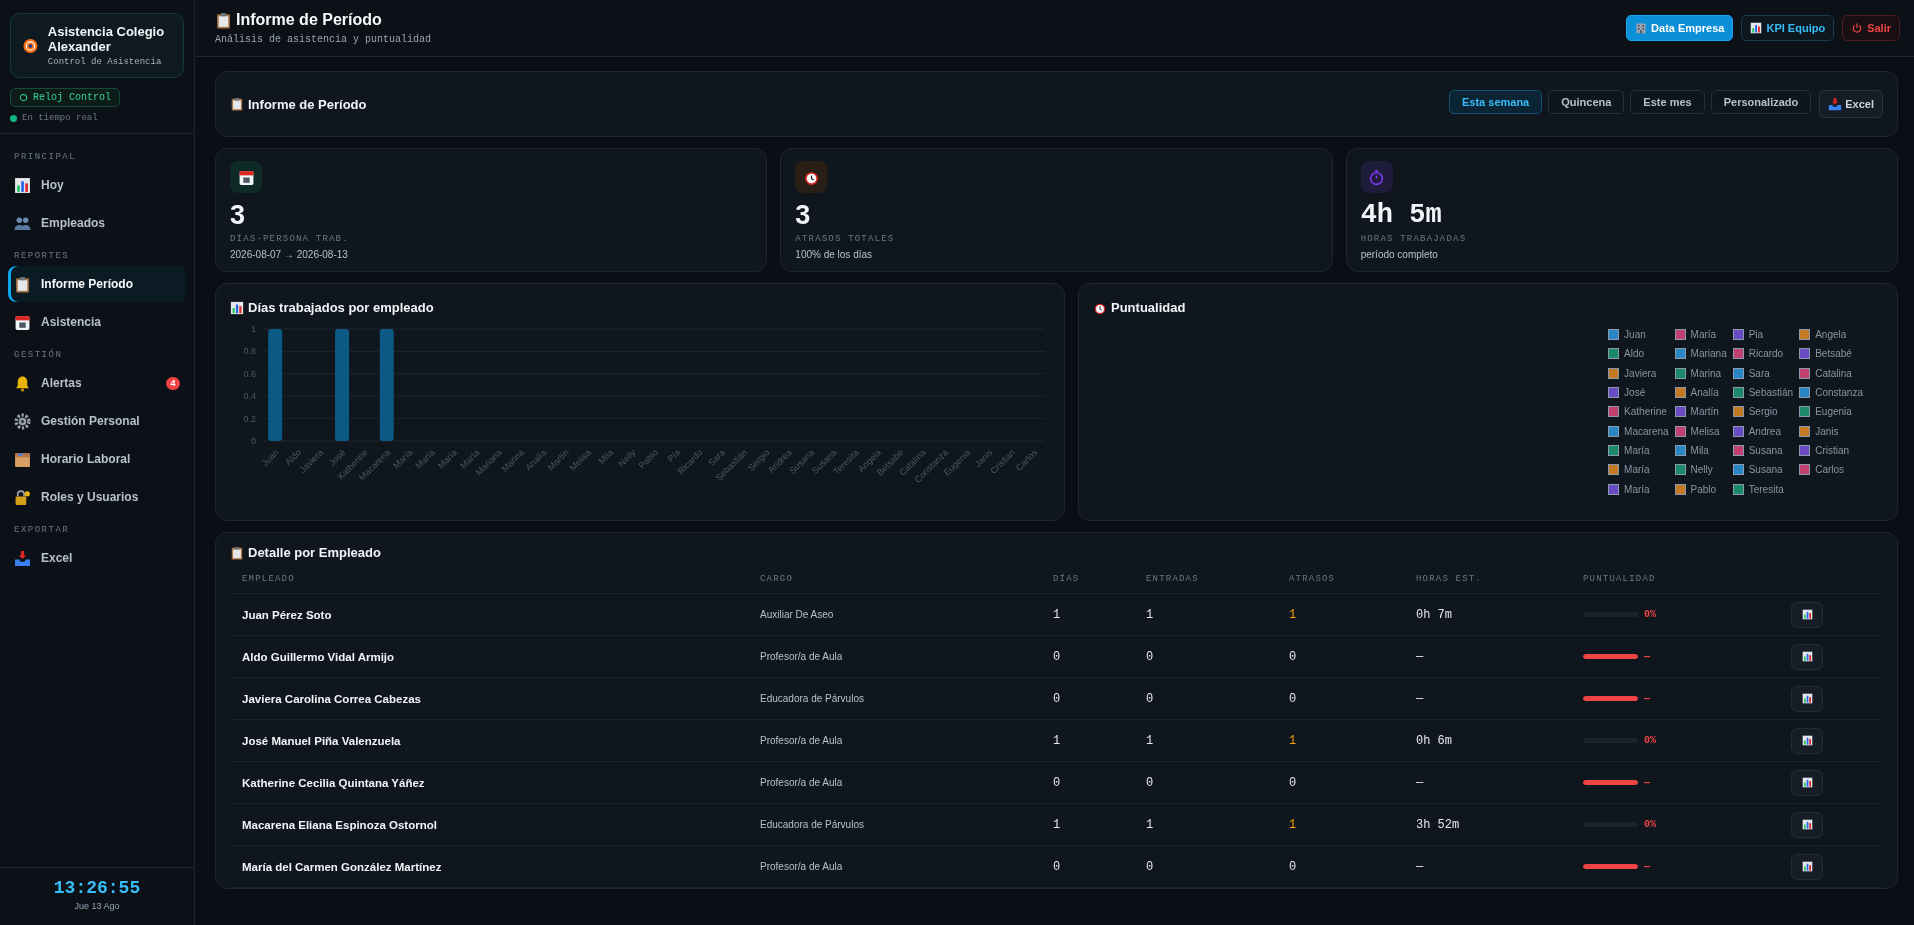 The height and width of the screenshot is (925, 1914). What do you see at coordinates (1763, 412) in the screenshot?
I see `legend-label: Sergio` at bounding box center [1763, 412].